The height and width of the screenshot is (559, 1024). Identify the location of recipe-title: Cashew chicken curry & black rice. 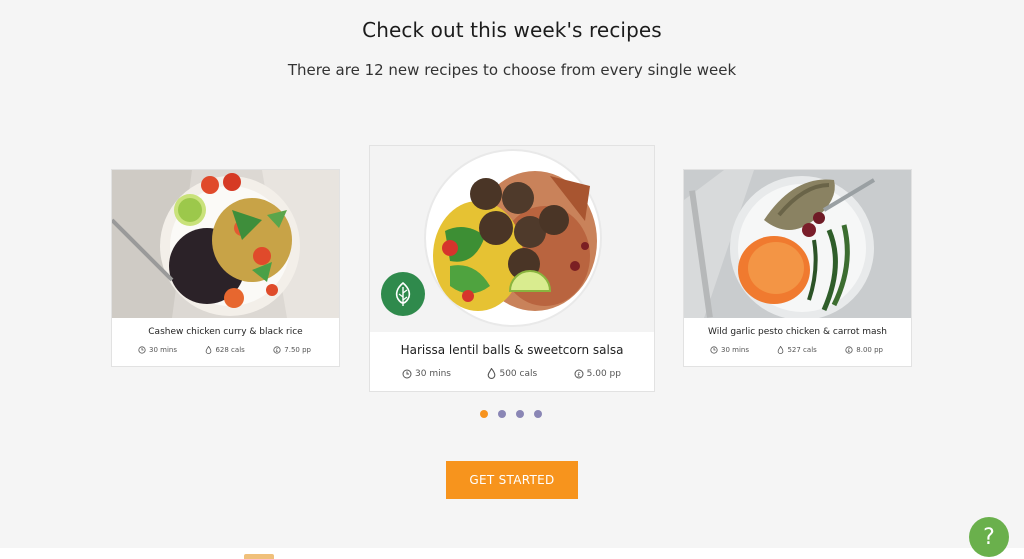
(225, 332).